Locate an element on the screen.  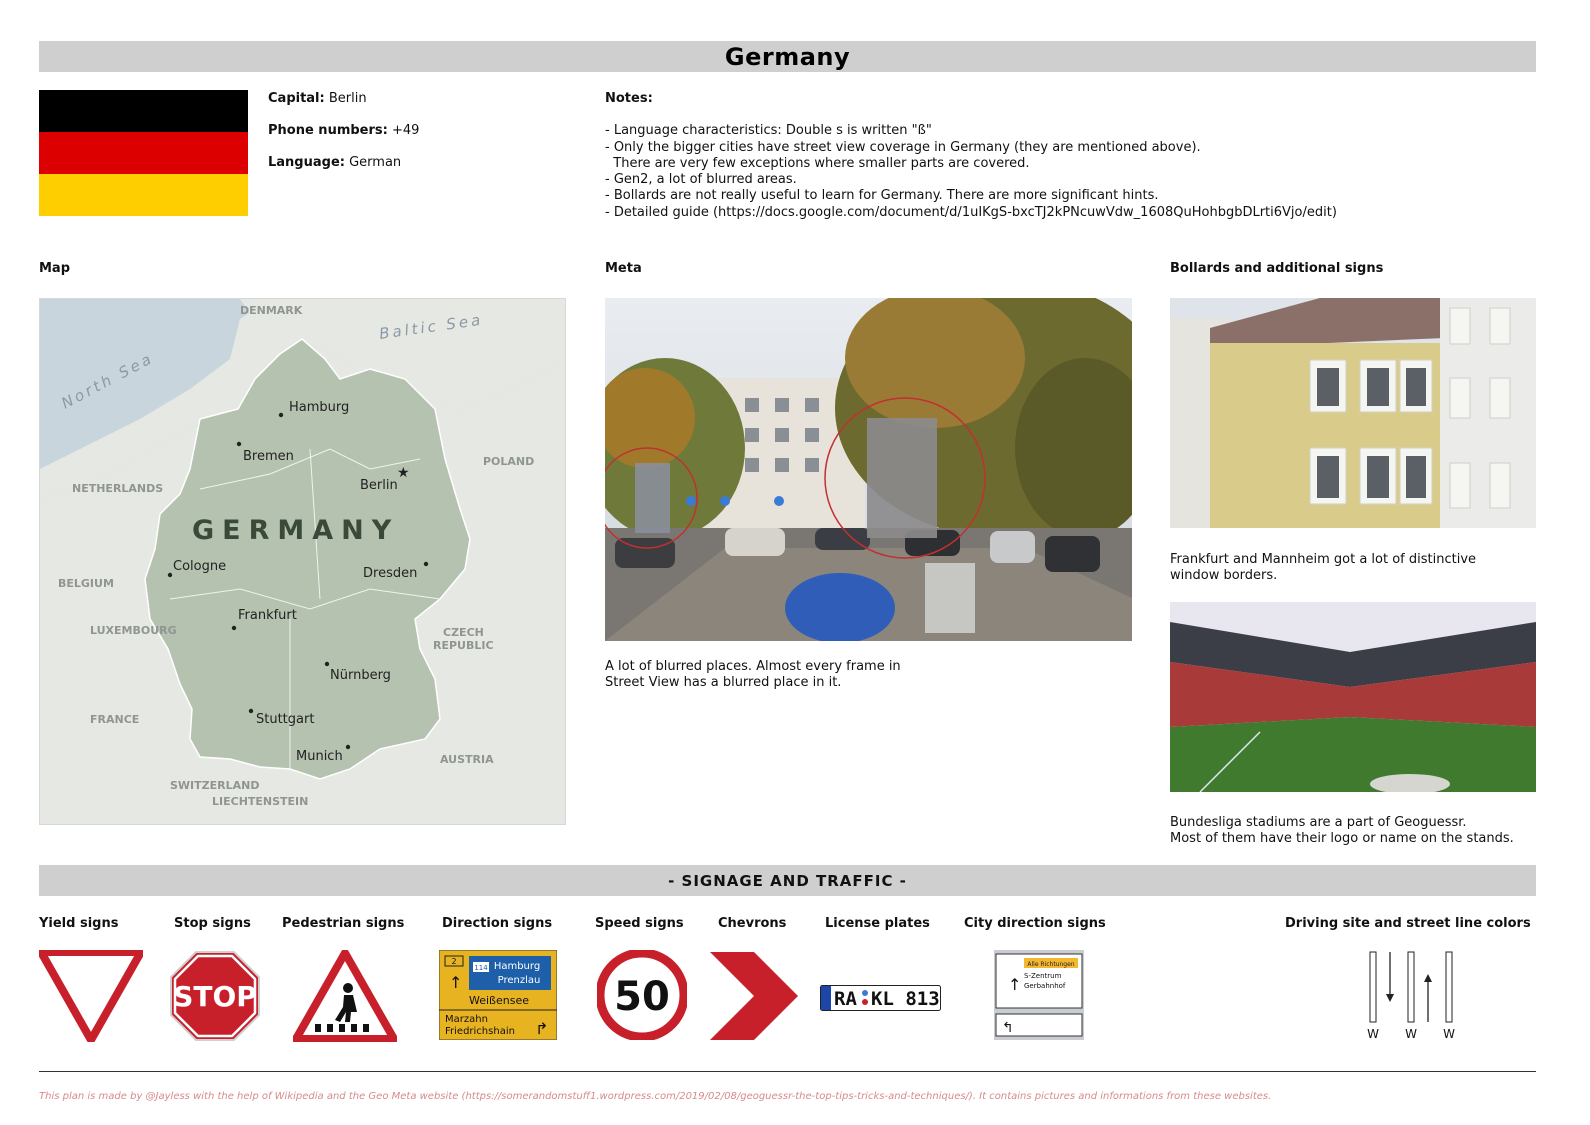
meta-streetview-image is located at coordinates (868, 469).